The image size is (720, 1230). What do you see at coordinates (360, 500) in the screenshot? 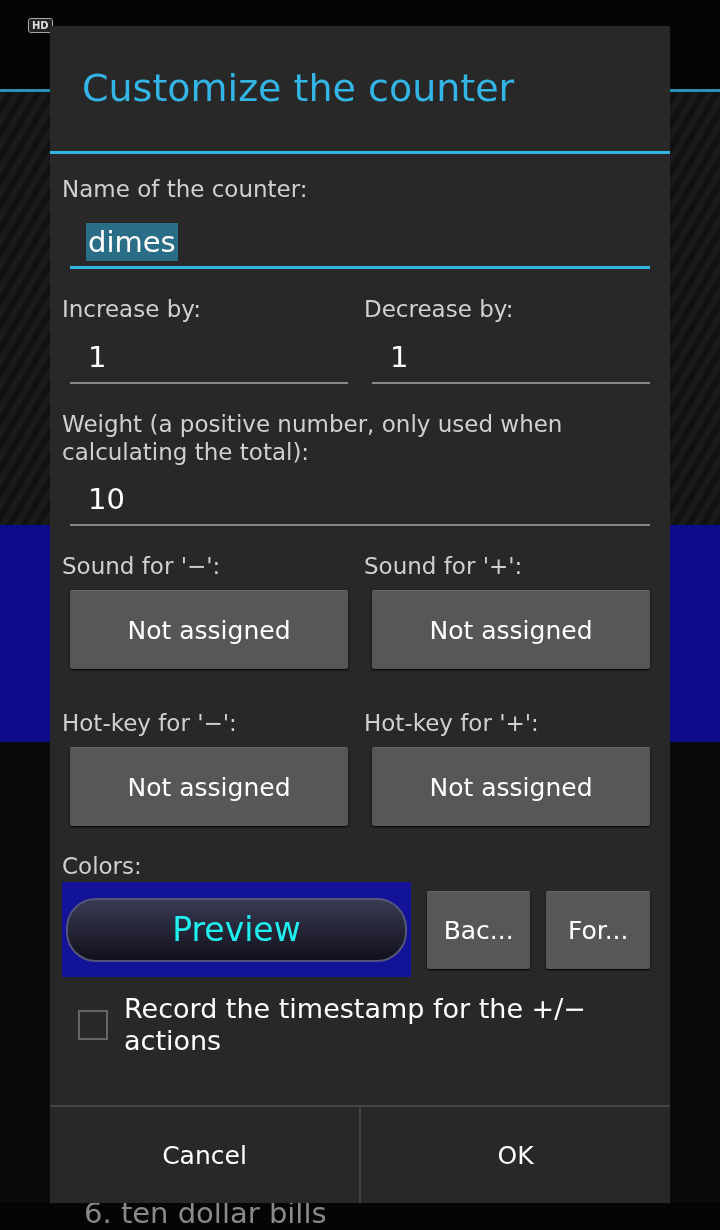
I see `input-field: 10` at bounding box center [360, 500].